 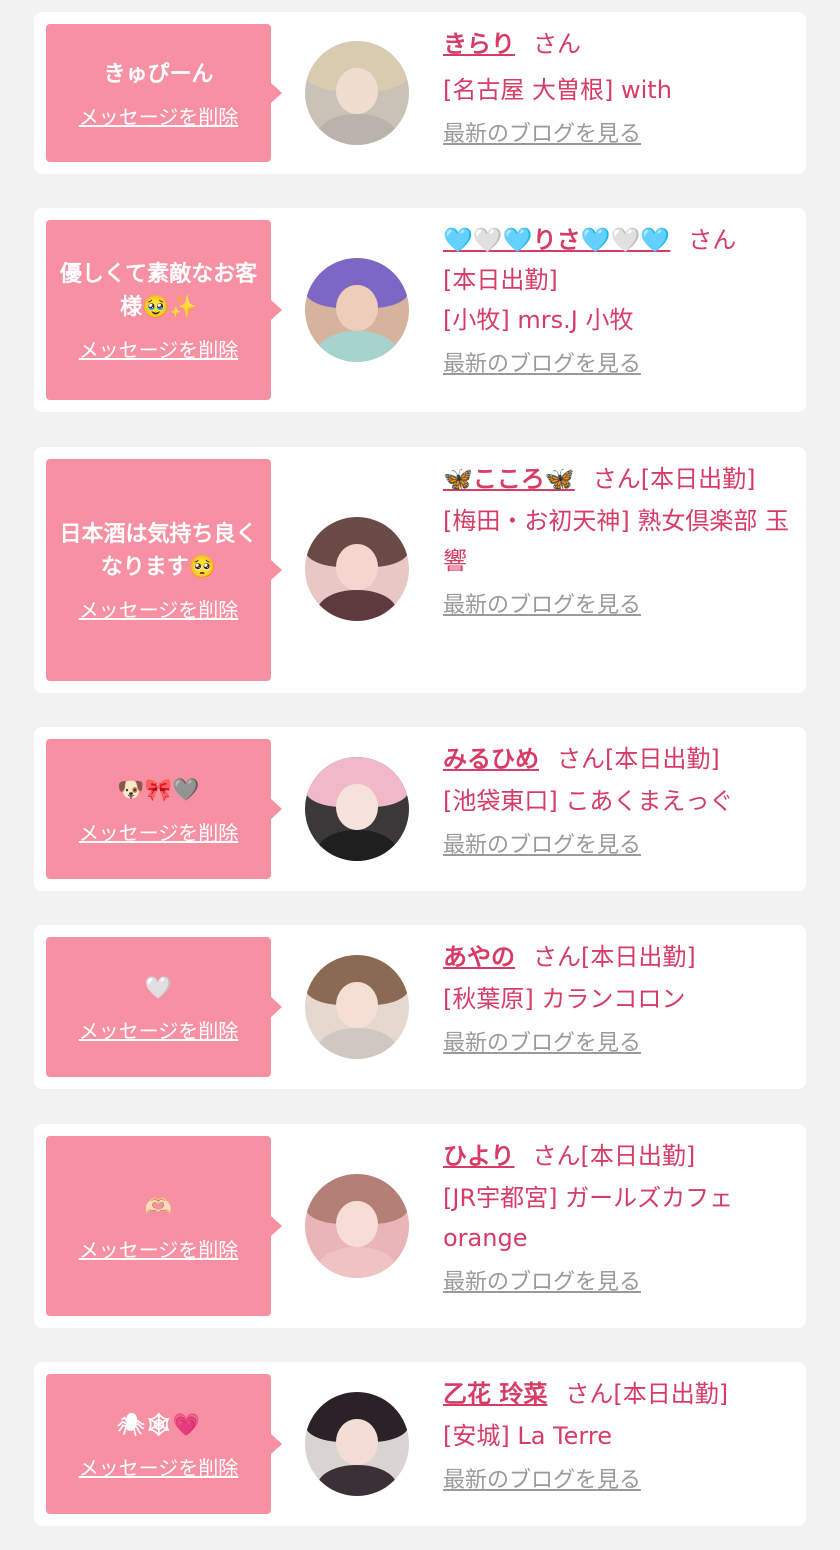 What do you see at coordinates (158, 1207) in the screenshot?
I see `message-text: 🫶🏻` at bounding box center [158, 1207].